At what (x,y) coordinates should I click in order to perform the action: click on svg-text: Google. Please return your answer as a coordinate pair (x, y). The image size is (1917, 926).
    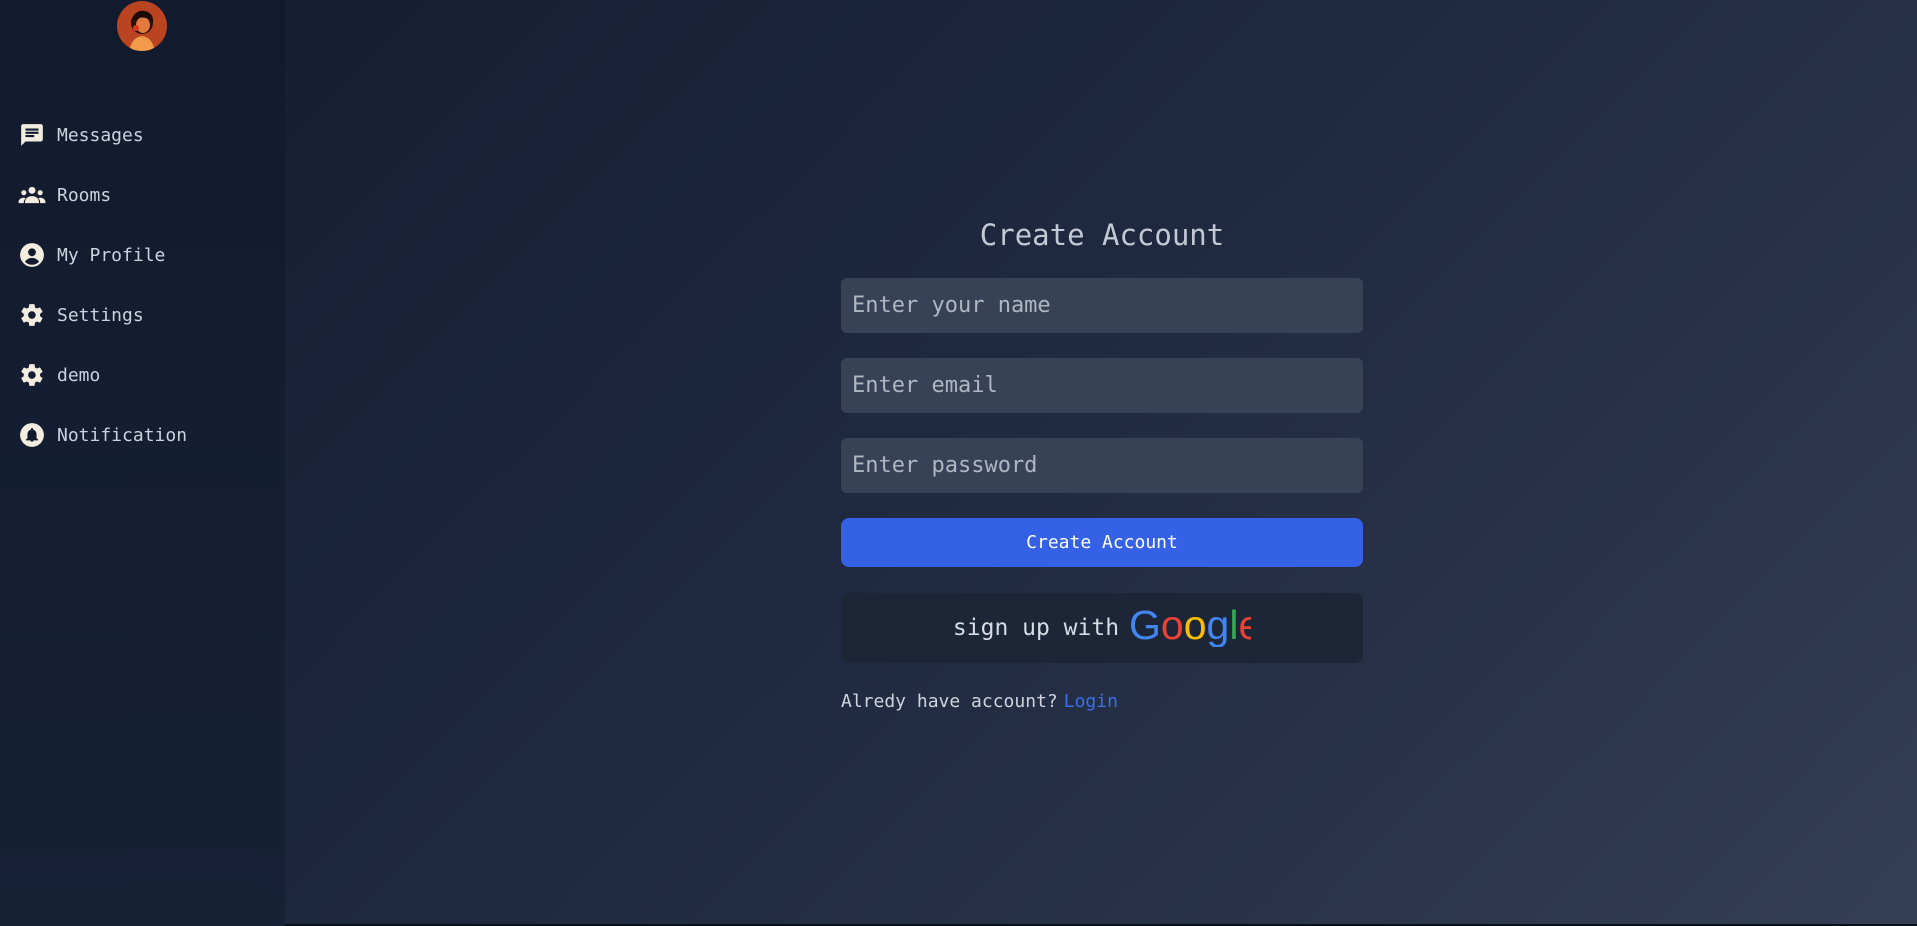
    Looking at the image, I should click on (1190, 626).